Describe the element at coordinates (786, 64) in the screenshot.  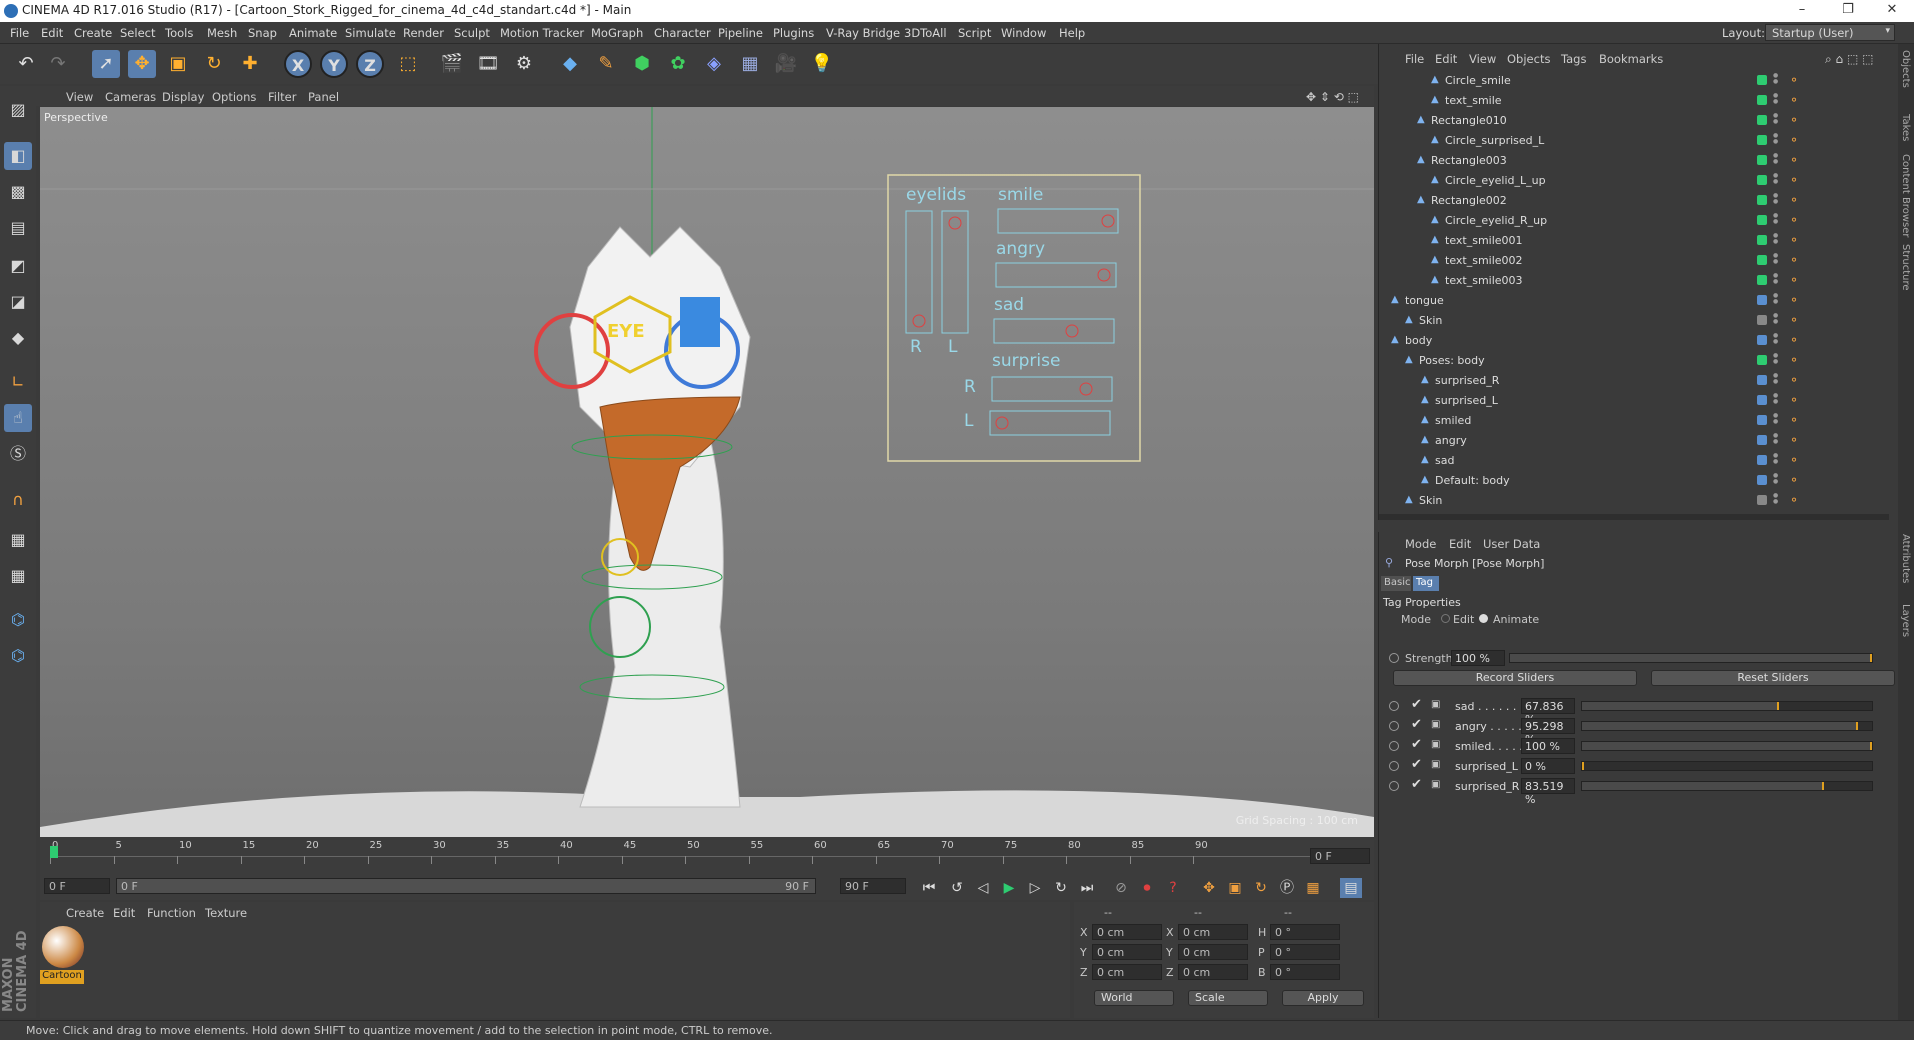
I see `camera-icon: 🎥` at that location.